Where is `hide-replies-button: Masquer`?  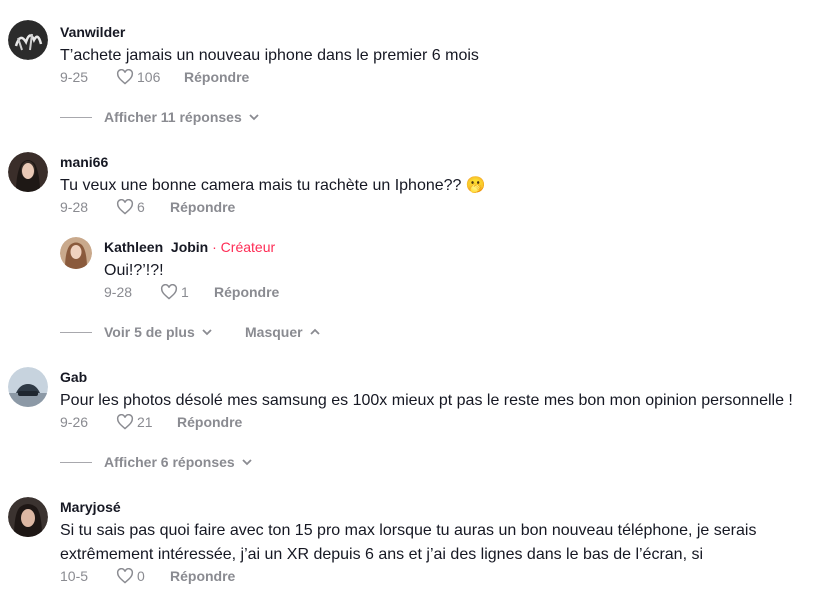 hide-replies-button: Masquer is located at coordinates (283, 332).